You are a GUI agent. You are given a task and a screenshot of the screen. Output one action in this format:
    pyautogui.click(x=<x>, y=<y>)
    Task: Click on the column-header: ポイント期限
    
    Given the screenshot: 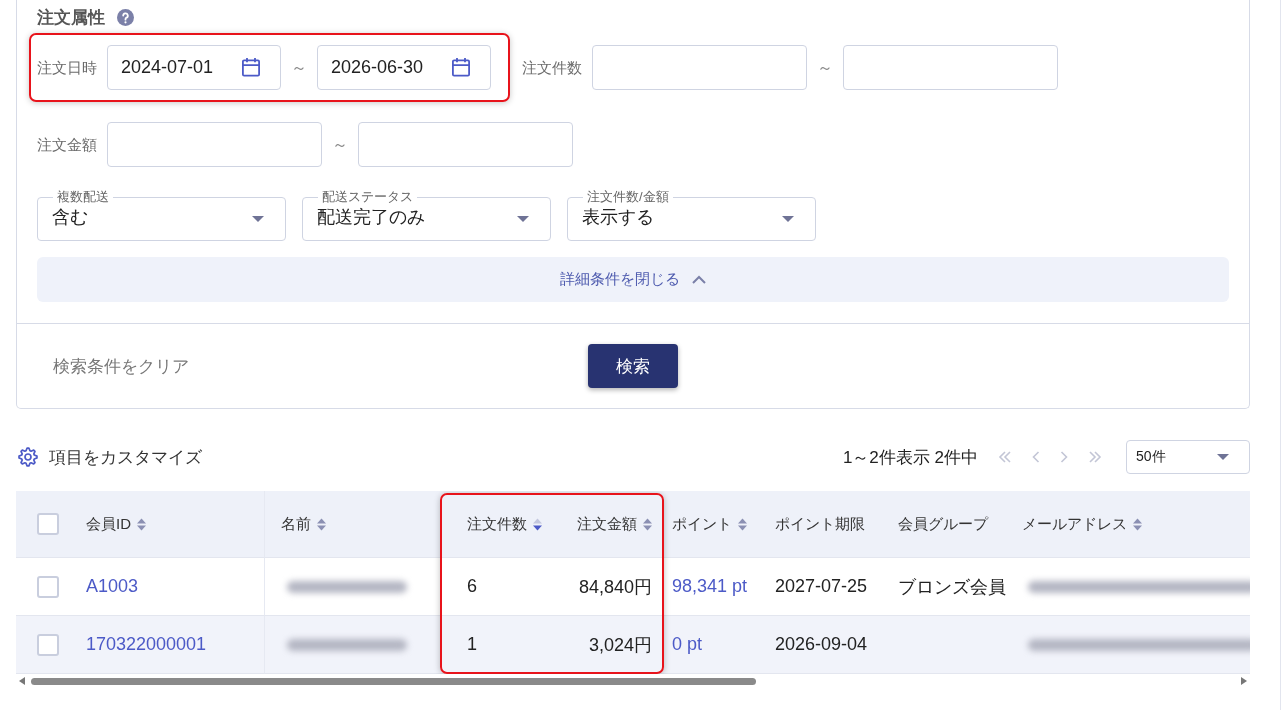 What is the action you would take?
    pyautogui.click(x=820, y=524)
    